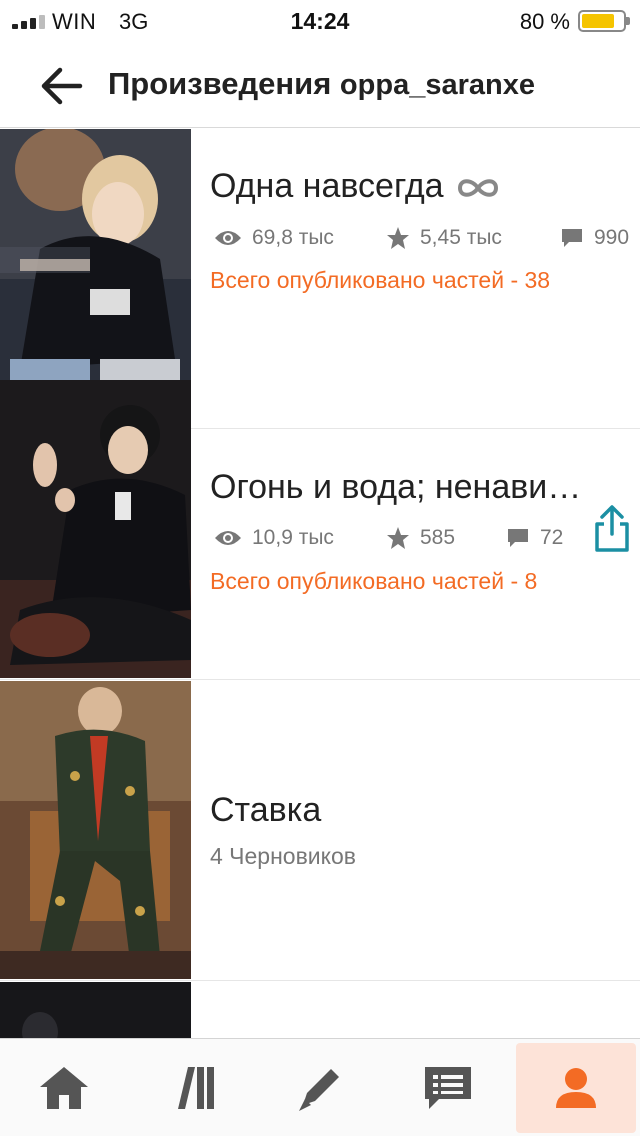 The width and height of the screenshot is (640, 1136). I want to click on profile-icon, so click(576, 1088).